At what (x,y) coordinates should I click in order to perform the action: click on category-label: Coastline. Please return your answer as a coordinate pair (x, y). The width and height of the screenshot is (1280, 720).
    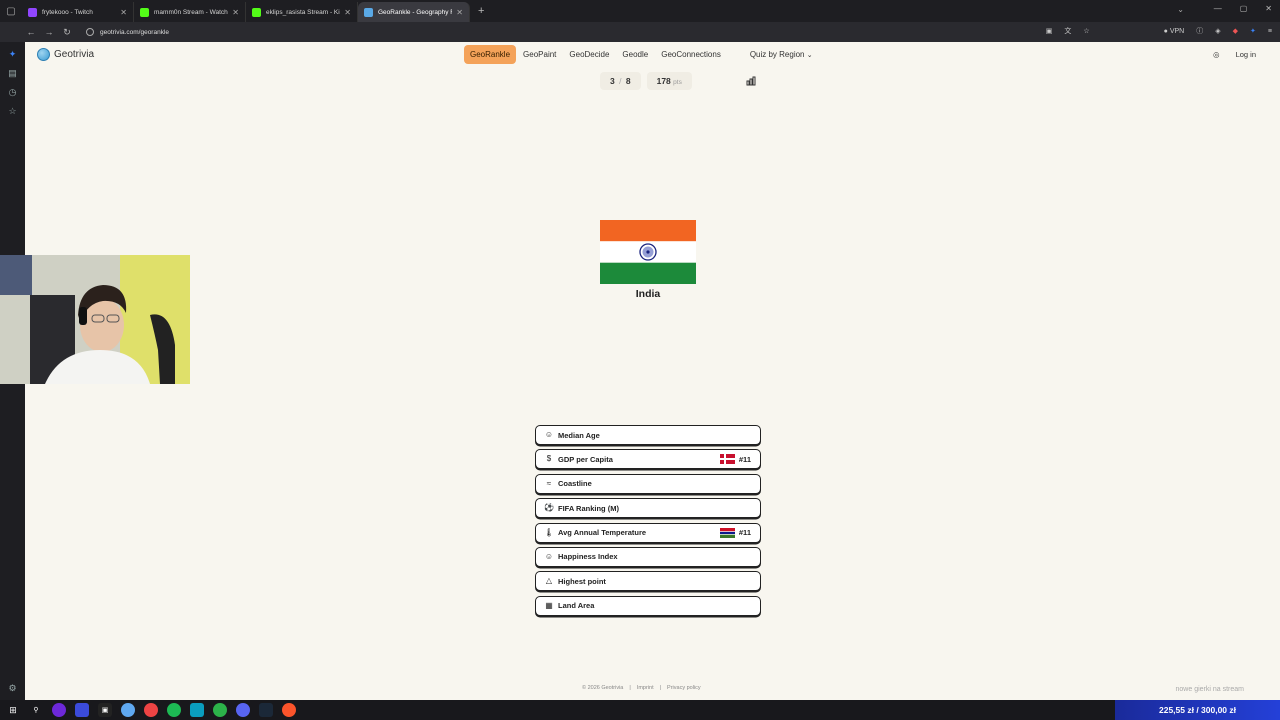
    Looking at the image, I should click on (575, 484).